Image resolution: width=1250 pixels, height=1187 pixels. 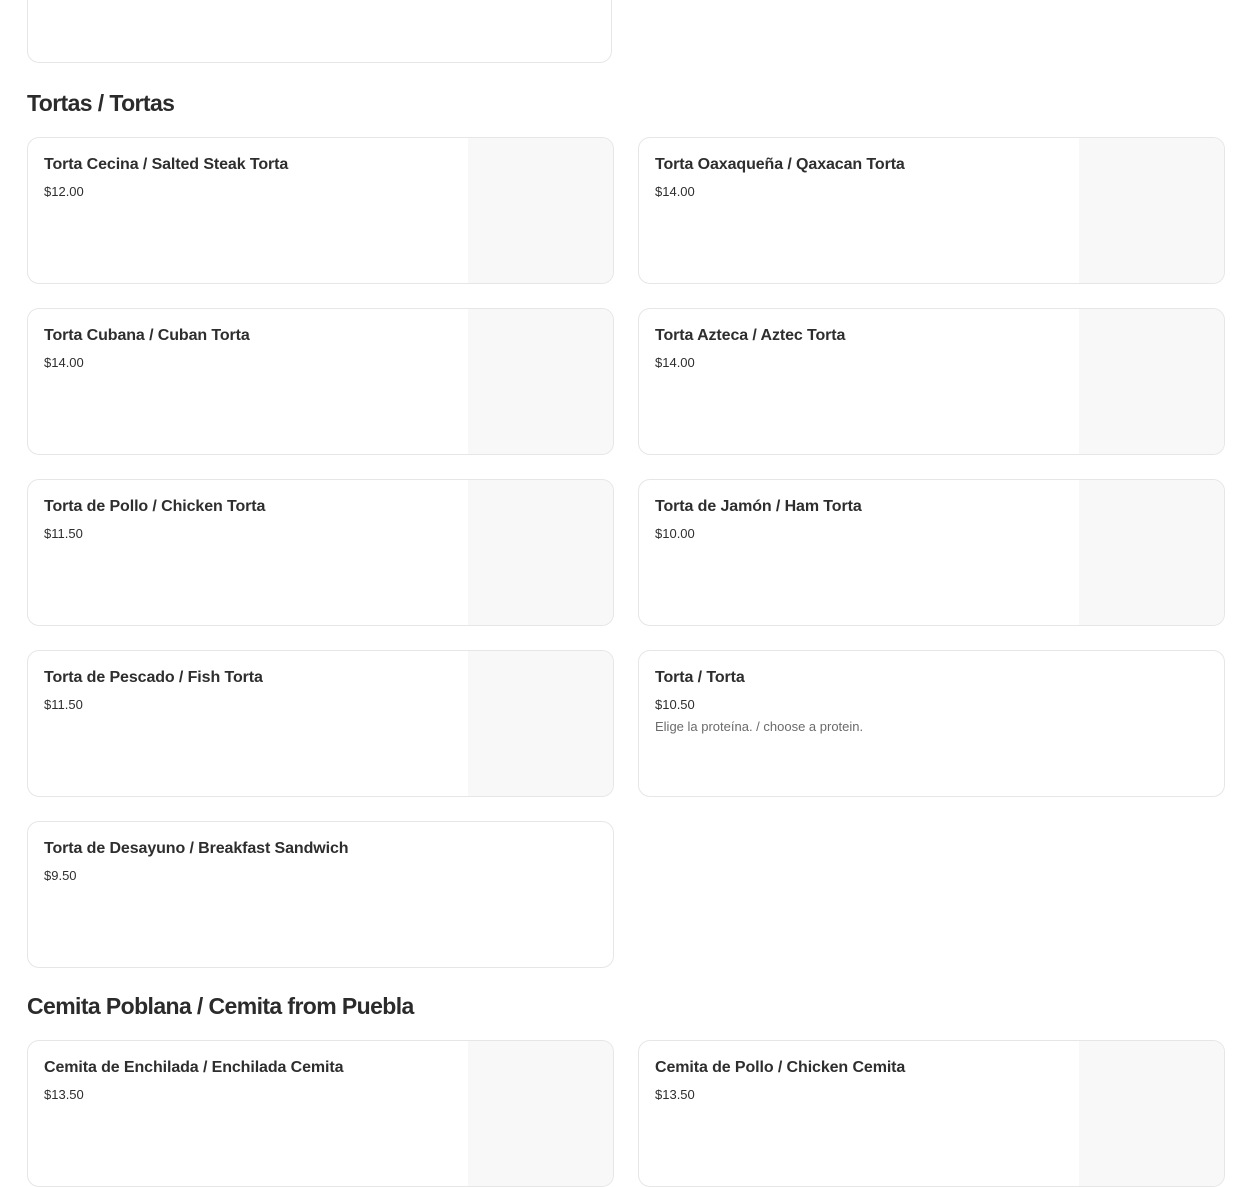 I want to click on section-title-tortas: Tortas / Tortas, so click(x=101, y=103).